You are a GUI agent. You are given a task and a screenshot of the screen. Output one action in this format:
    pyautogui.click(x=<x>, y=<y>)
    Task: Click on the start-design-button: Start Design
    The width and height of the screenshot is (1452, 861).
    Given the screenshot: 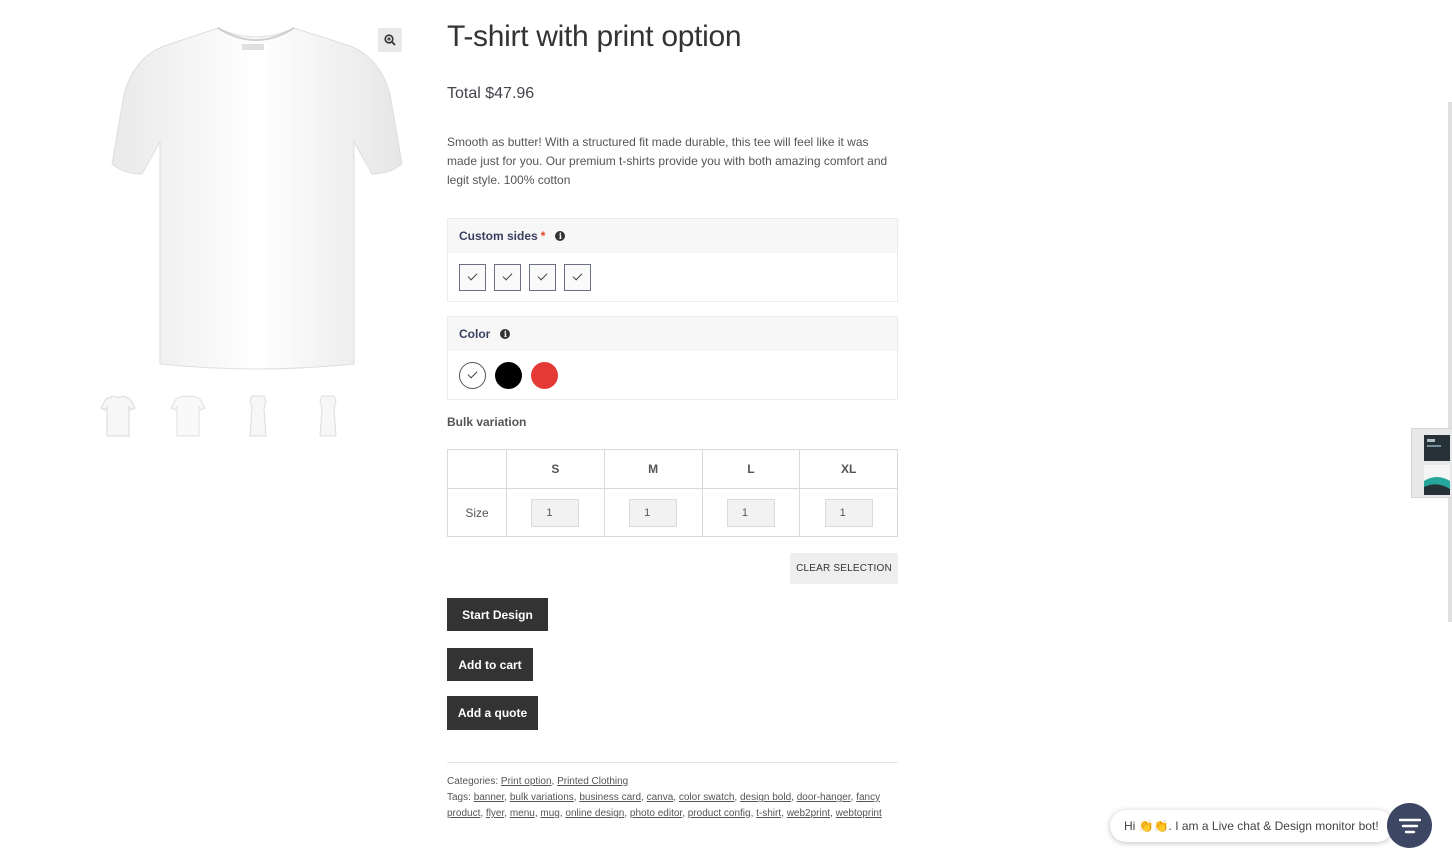 What is the action you would take?
    pyautogui.click(x=497, y=614)
    